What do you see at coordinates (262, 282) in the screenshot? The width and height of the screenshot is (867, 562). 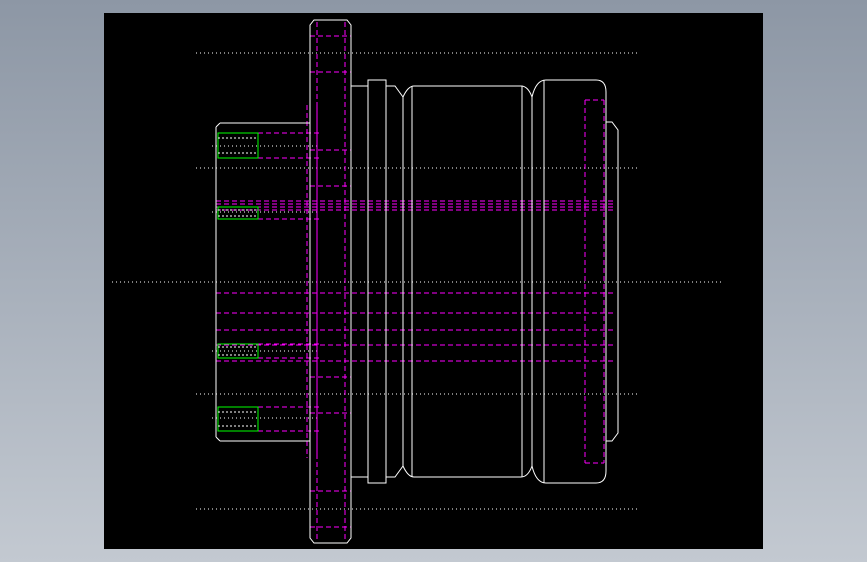 I see `hub-outline` at bounding box center [262, 282].